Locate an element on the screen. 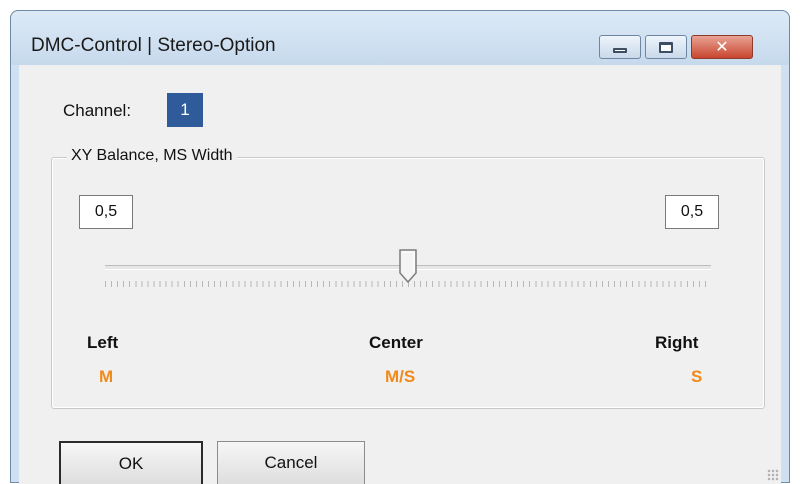 This screenshot has height=484, width=800. close-icon: ✕ is located at coordinates (722, 46).